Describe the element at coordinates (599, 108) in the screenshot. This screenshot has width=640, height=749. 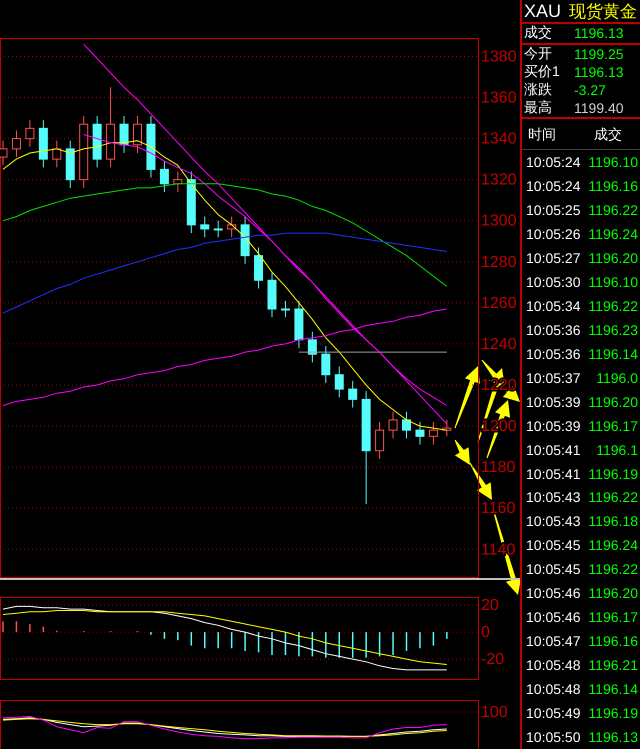
I see `field-value: 1199.40` at that location.